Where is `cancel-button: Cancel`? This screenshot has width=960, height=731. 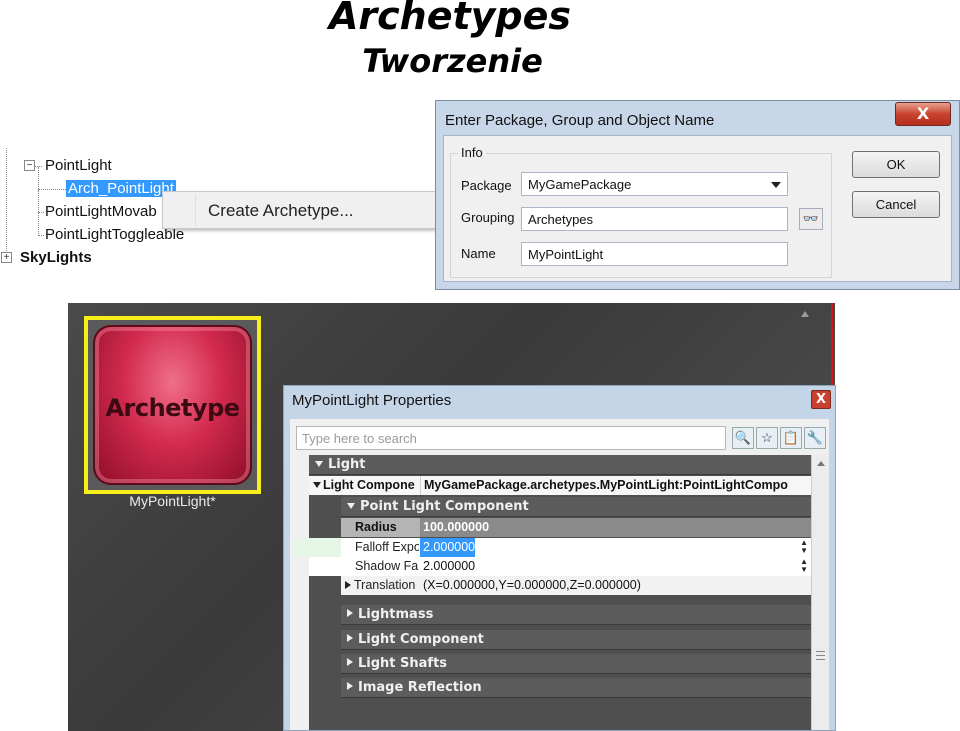 cancel-button: Cancel is located at coordinates (896, 204).